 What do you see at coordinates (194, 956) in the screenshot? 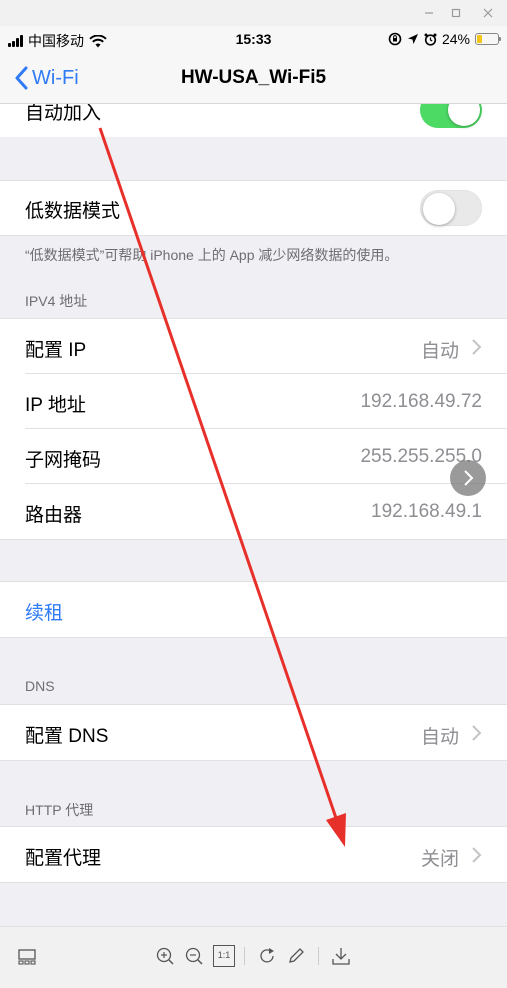
I see `zoom-out-icon` at bounding box center [194, 956].